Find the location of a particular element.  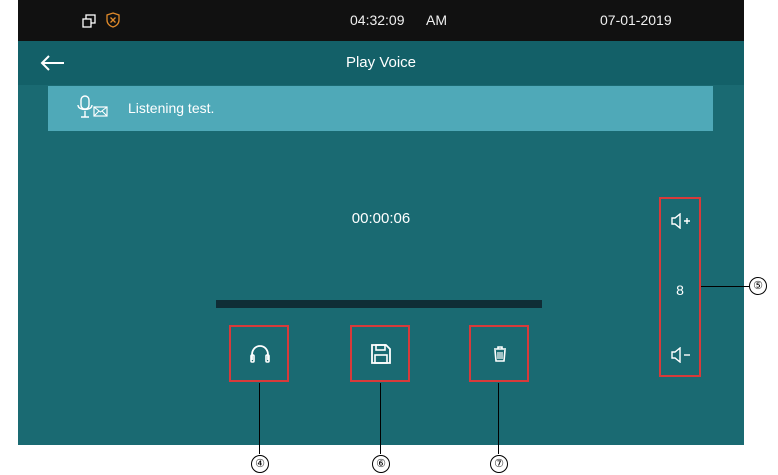

save-icon is located at coordinates (381, 354).